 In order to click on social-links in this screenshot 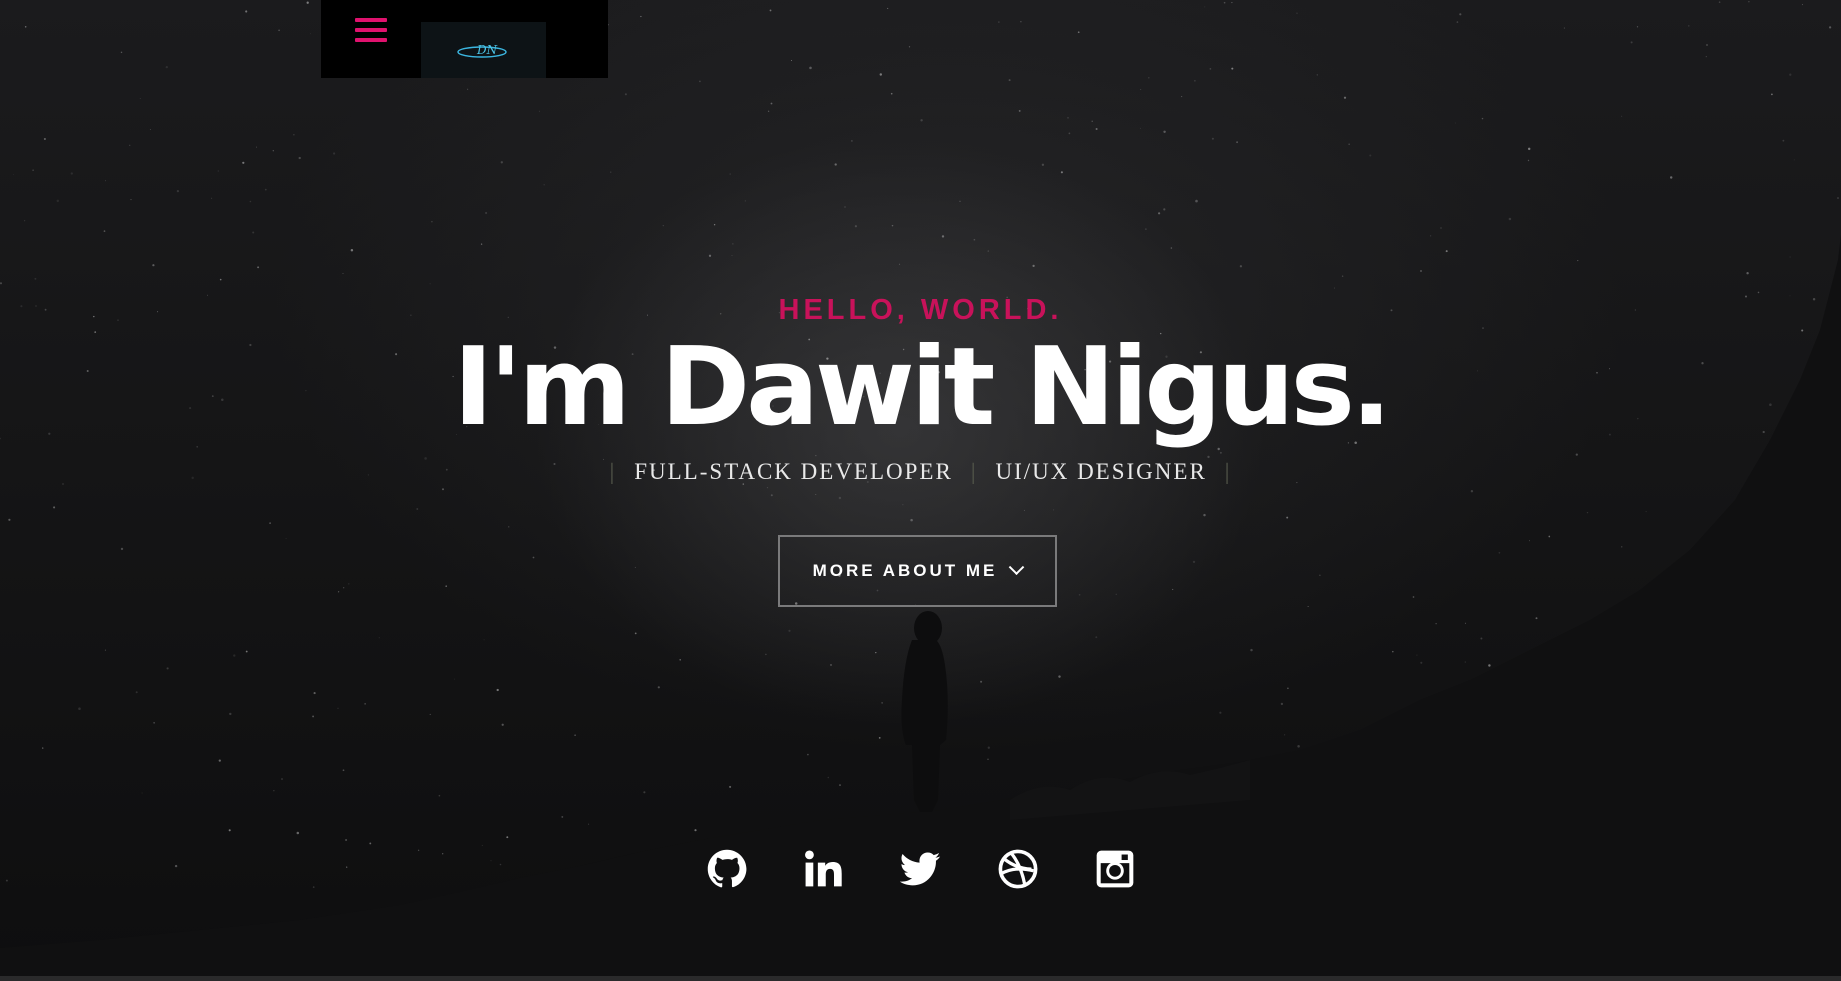, I will do `click(920, 869)`.